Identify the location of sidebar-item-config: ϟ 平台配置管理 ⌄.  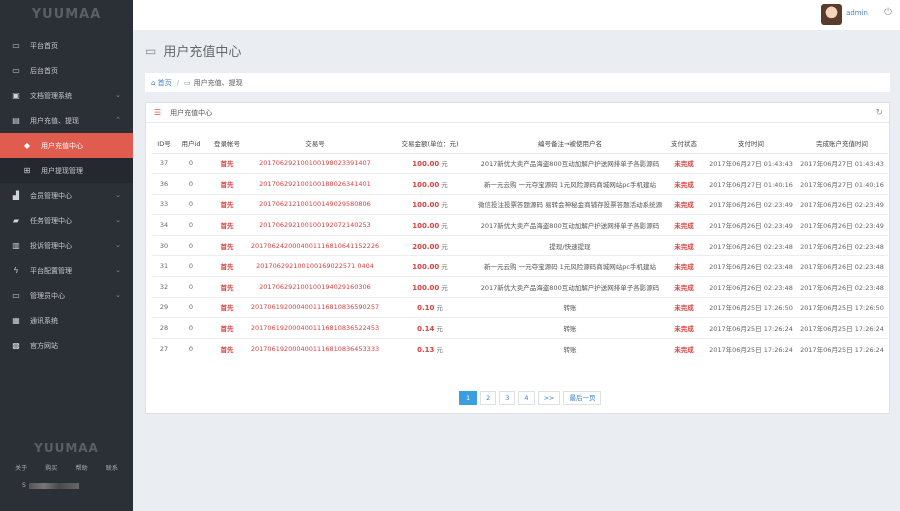
(66, 270).